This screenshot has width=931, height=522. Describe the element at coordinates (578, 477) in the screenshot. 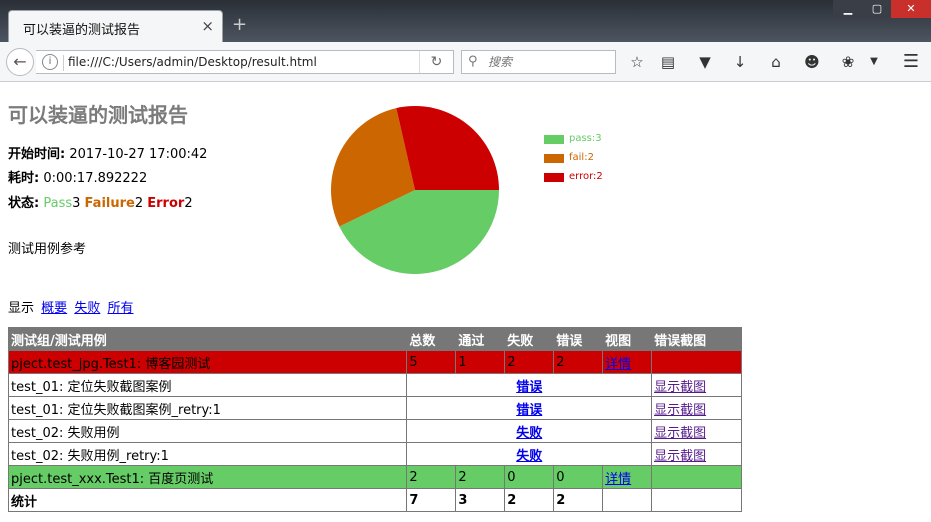

I see `group-error: 0` at that location.